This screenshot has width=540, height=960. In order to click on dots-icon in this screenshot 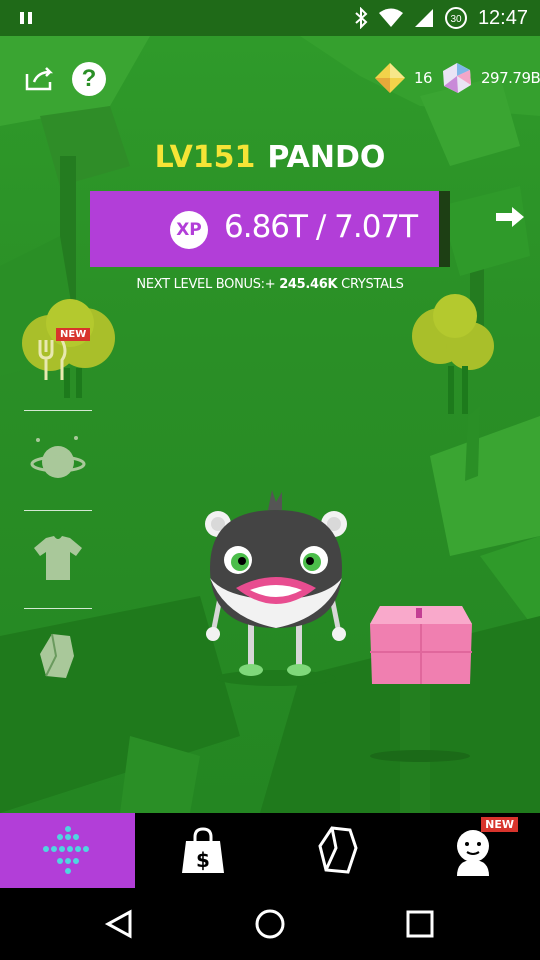, I will do `click(65, 849)`.